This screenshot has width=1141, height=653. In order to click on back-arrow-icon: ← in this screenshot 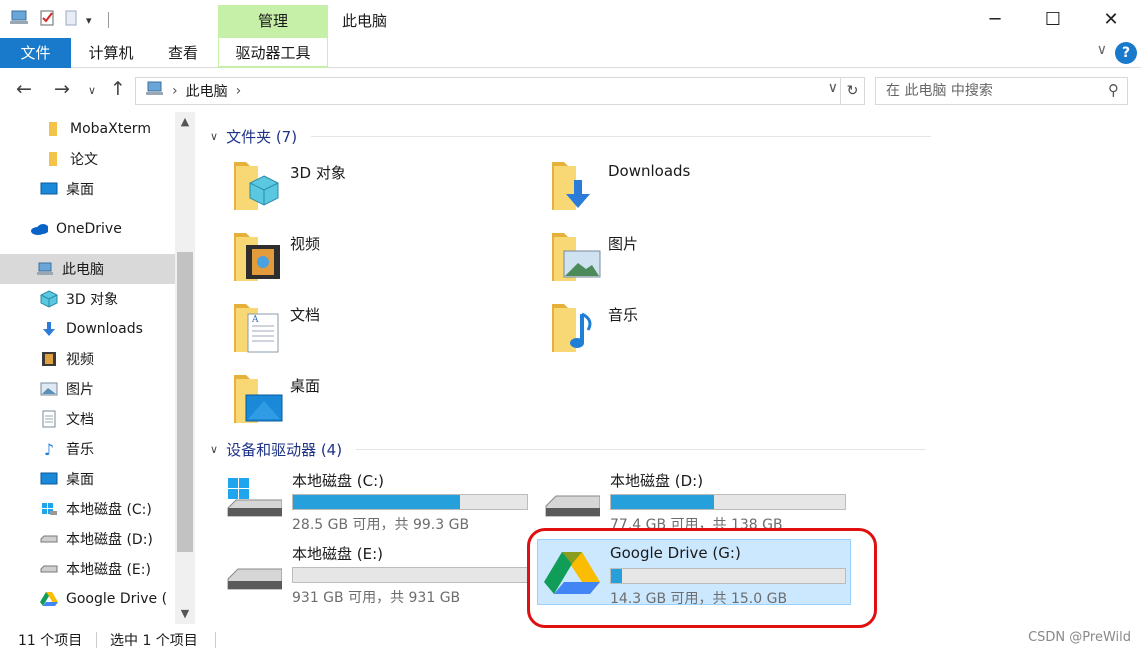, I will do `click(24, 89)`.